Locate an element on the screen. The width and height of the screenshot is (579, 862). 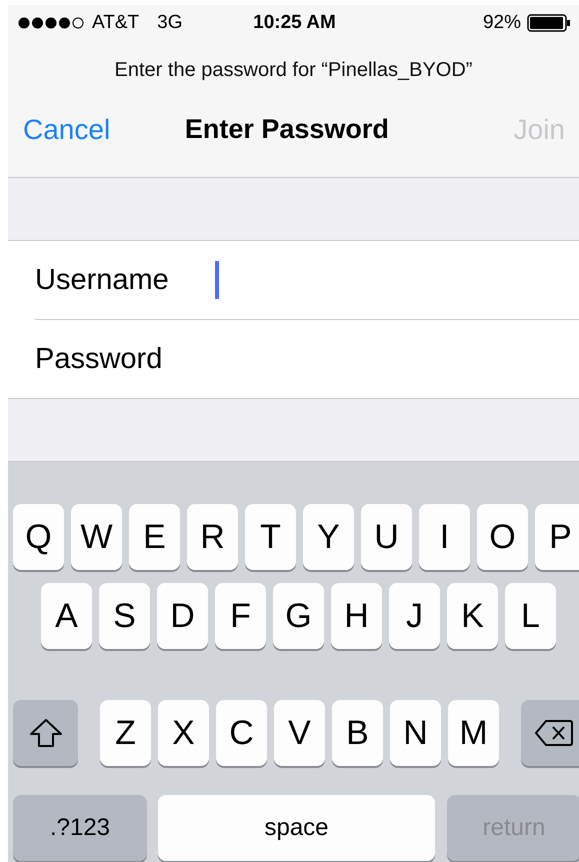
key: Y is located at coordinates (328, 537).